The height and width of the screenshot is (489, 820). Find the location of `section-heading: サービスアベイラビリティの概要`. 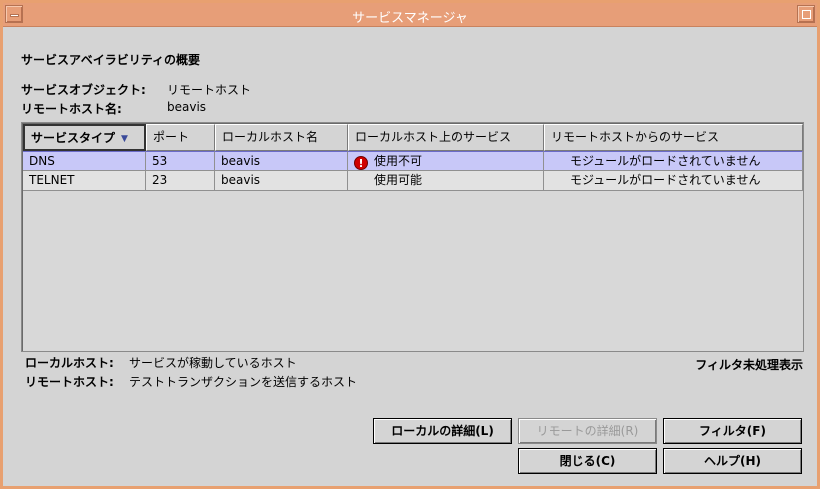

section-heading: サービスアベイラビリティの概要 is located at coordinates (111, 60).